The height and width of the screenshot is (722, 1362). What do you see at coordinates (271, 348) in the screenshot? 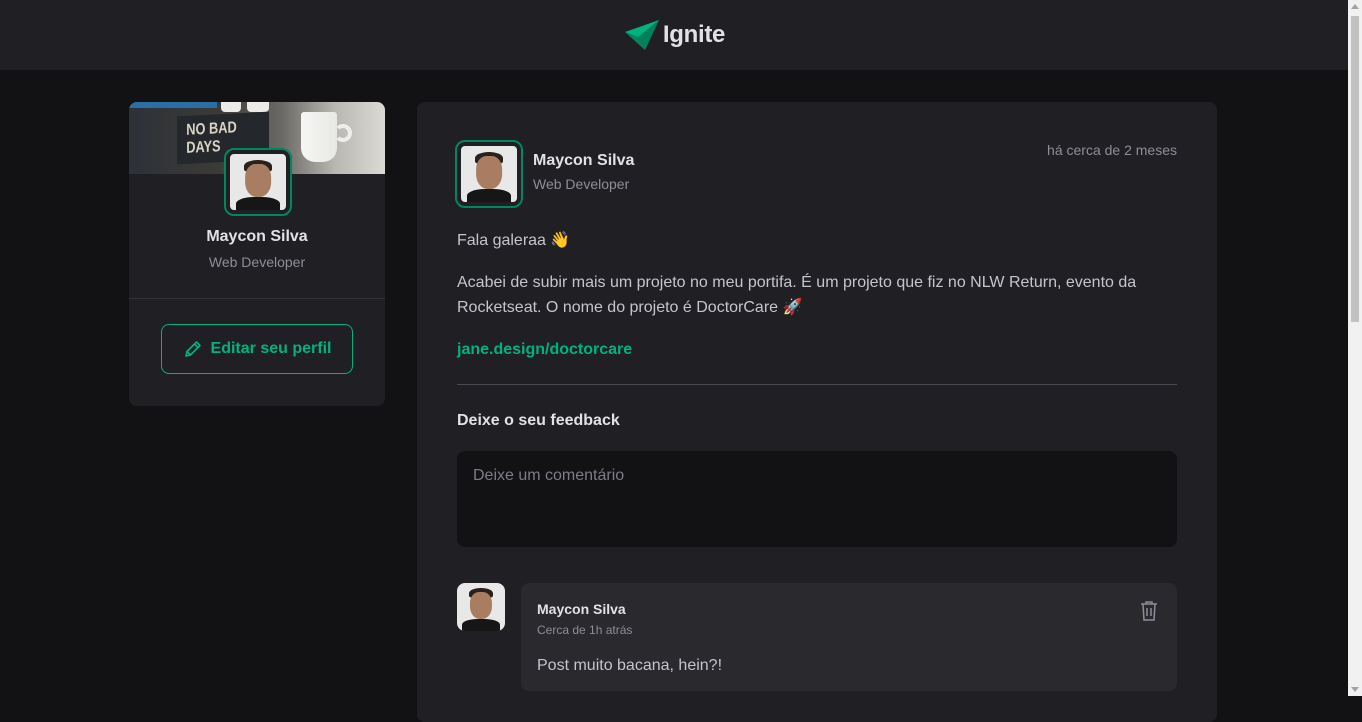
I see `edit-profile-label: Editar seu perfil` at bounding box center [271, 348].